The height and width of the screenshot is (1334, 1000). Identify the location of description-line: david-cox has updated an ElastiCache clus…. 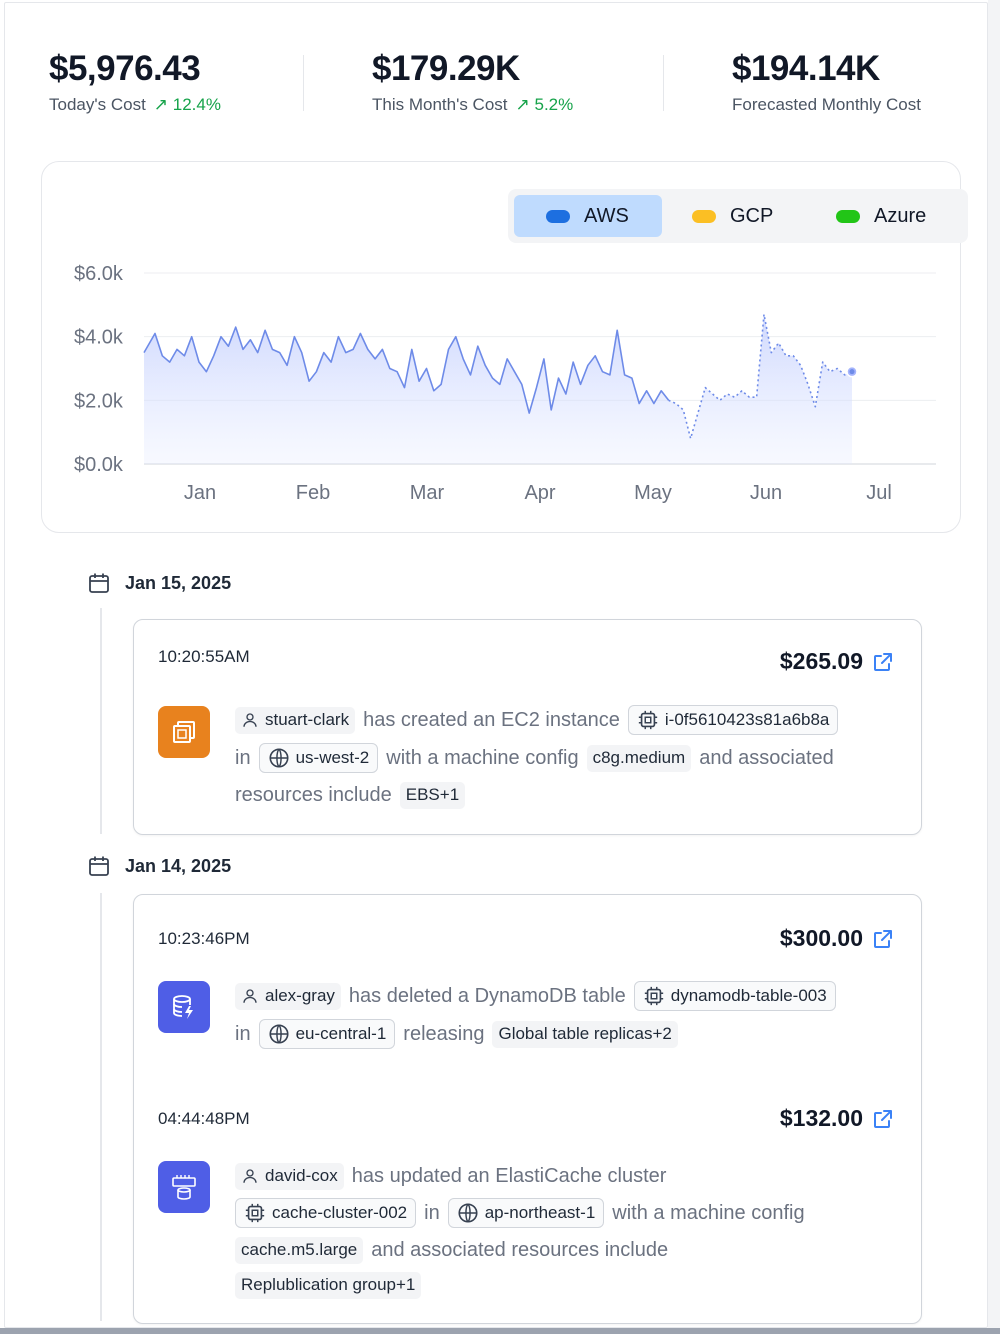
(454, 1176).